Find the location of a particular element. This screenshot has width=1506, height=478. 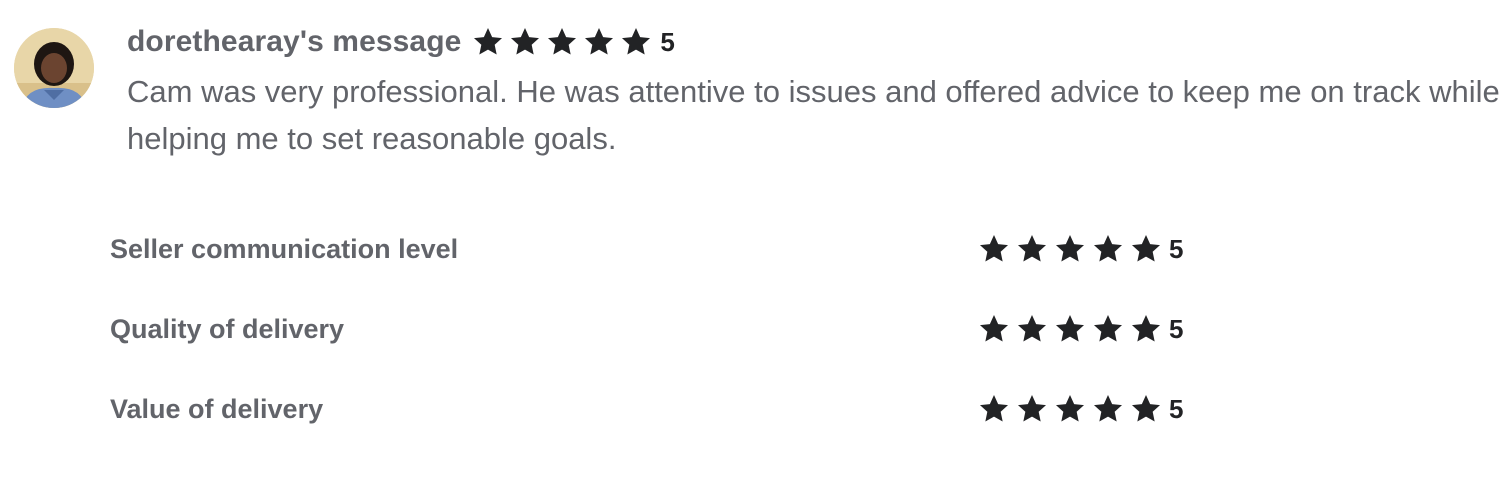

breakdown-row-quality: Quality of delivery 5 is located at coordinates (655, 329).